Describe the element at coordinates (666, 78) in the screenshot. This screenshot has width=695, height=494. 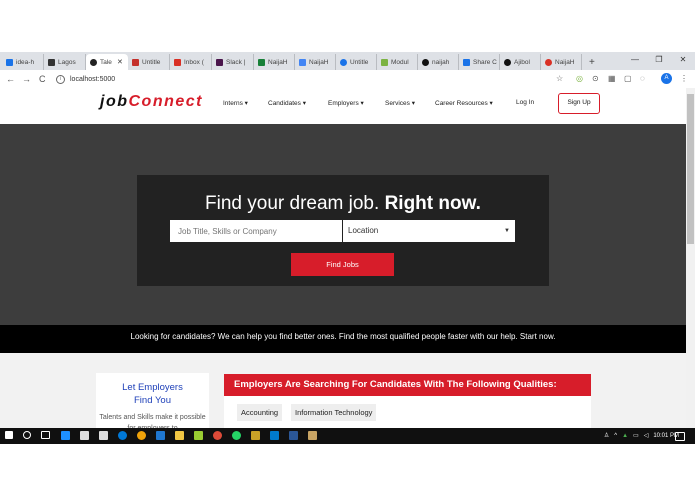
I see `profile-avatar: A` at that location.